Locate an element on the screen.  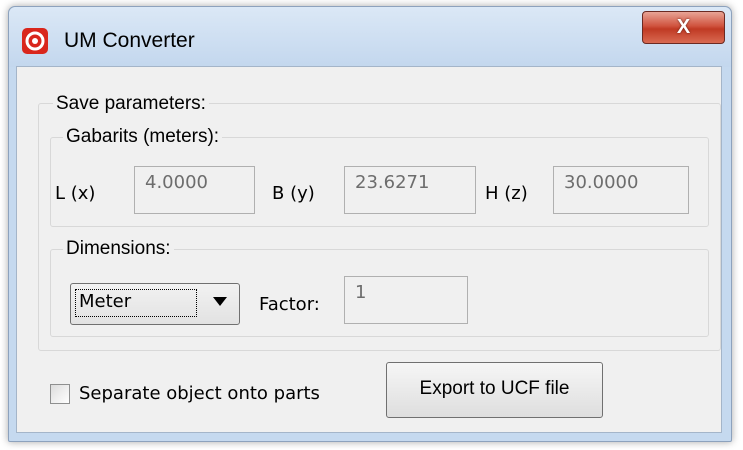
unit-dropdown: Meter is located at coordinates (155, 304).